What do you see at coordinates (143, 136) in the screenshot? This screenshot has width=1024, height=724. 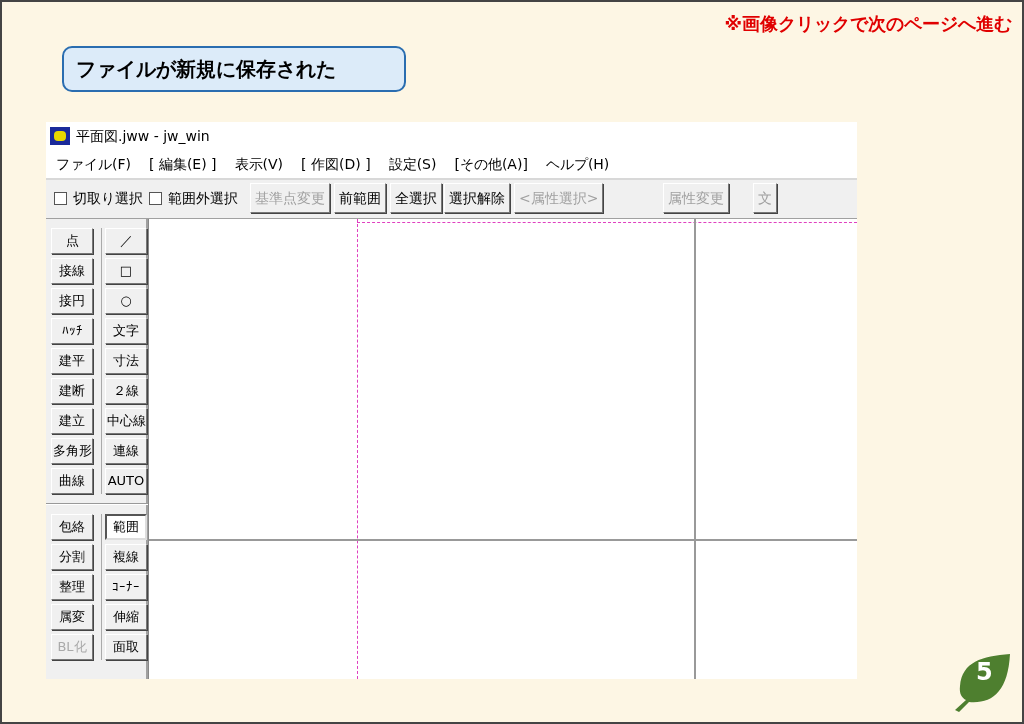 I see `window-title: 平面図.jww - jw_win` at bounding box center [143, 136].